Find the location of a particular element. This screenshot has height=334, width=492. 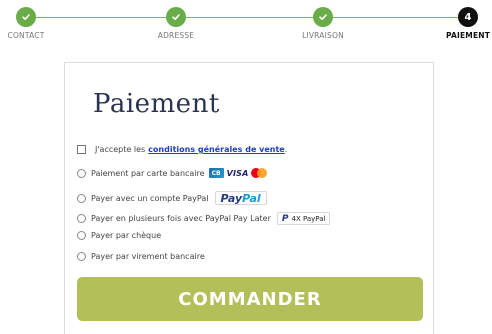

payment-option-label: Payer avec un compte PayPal is located at coordinates (150, 198).